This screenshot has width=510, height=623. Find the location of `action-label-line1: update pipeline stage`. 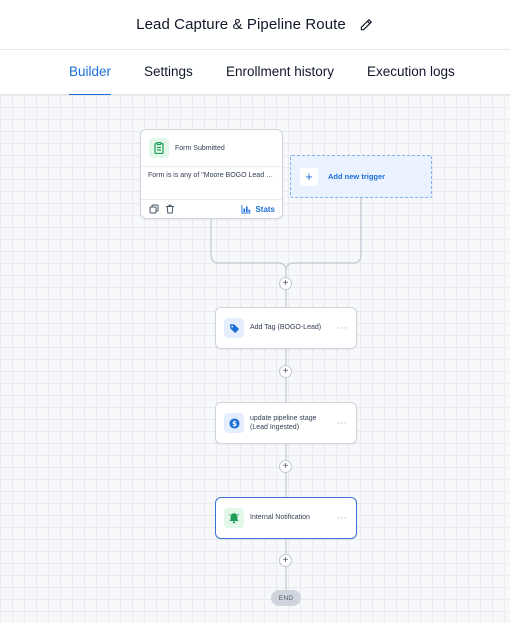

action-label-line1: update pipeline stage is located at coordinates (283, 418).